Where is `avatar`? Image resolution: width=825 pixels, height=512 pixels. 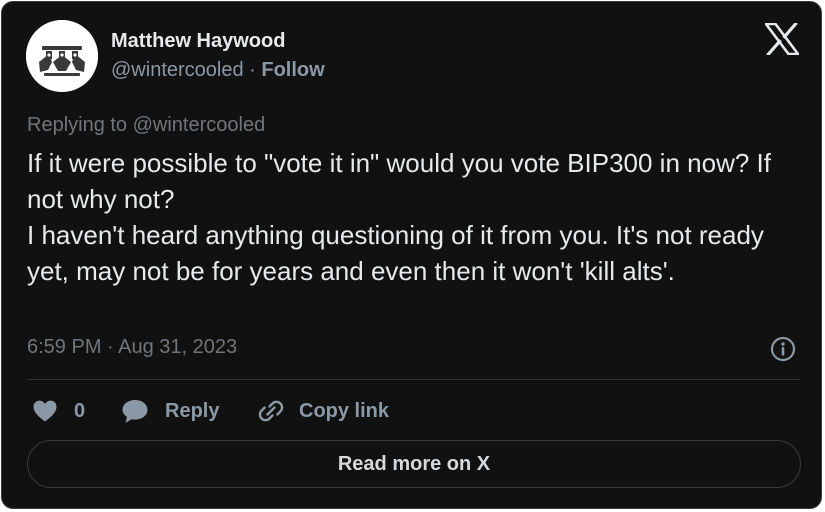
avatar is located at coordinates (62, 56).